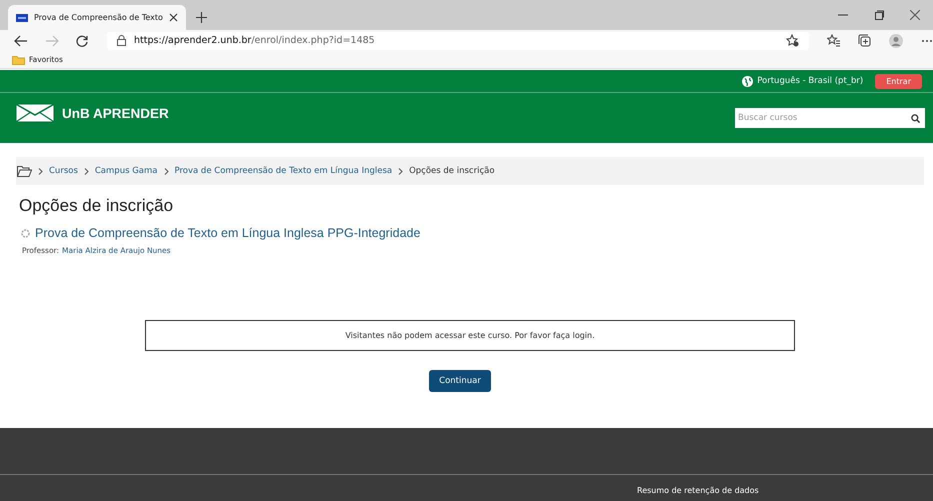 The image size is (933, 501). What do you see at coordinates (227, 233) in the screenshot?
I see `course-link: Prova de Compreensão de Texto em Língua Inglesa PPG-Integridade` at bounding box center [227, 233].